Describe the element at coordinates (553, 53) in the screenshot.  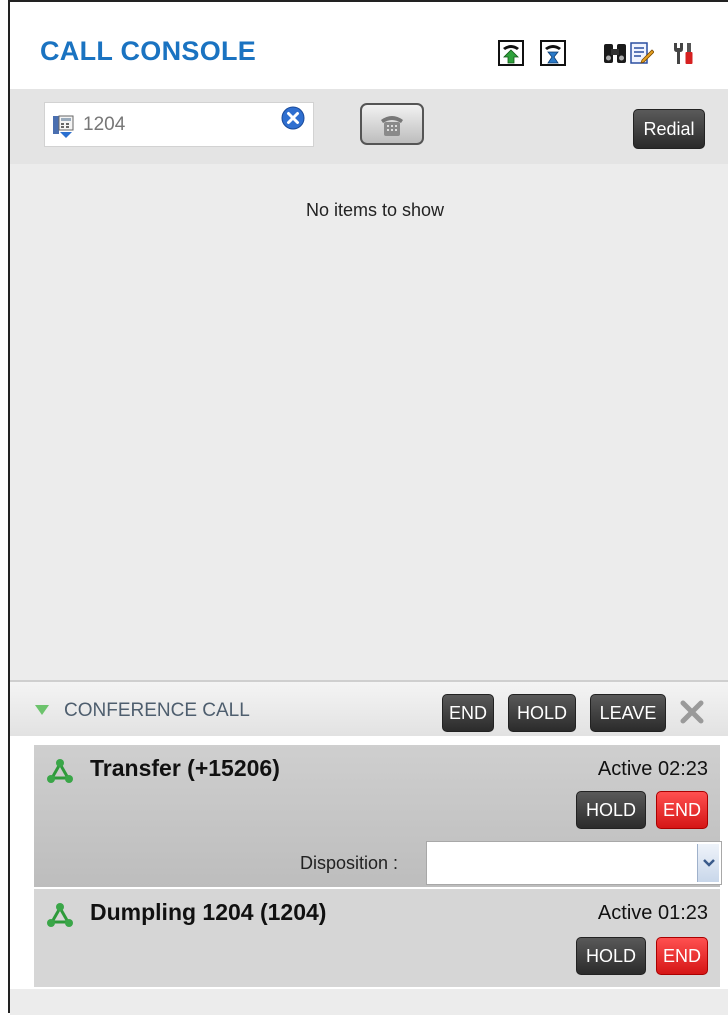
I see `call-history-icon` at that location.